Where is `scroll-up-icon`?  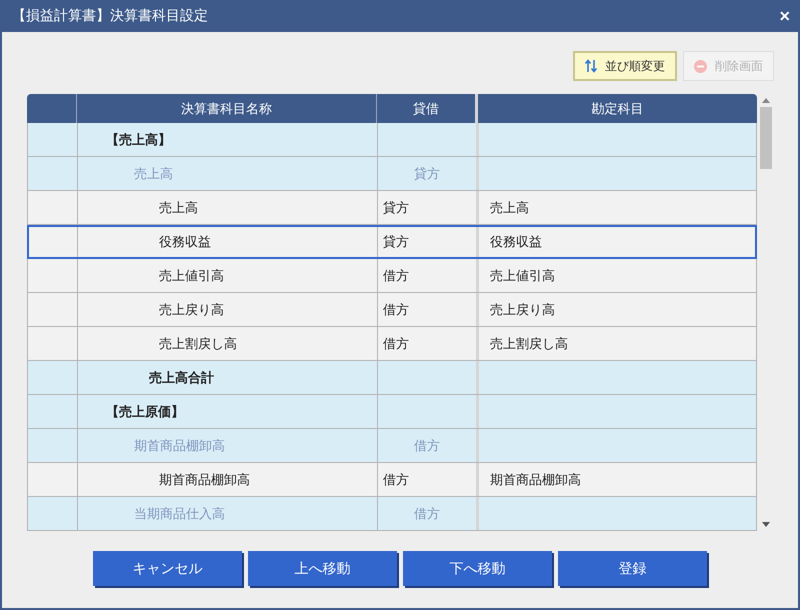 scroll-up-icon is located at coordinates (766, 100).